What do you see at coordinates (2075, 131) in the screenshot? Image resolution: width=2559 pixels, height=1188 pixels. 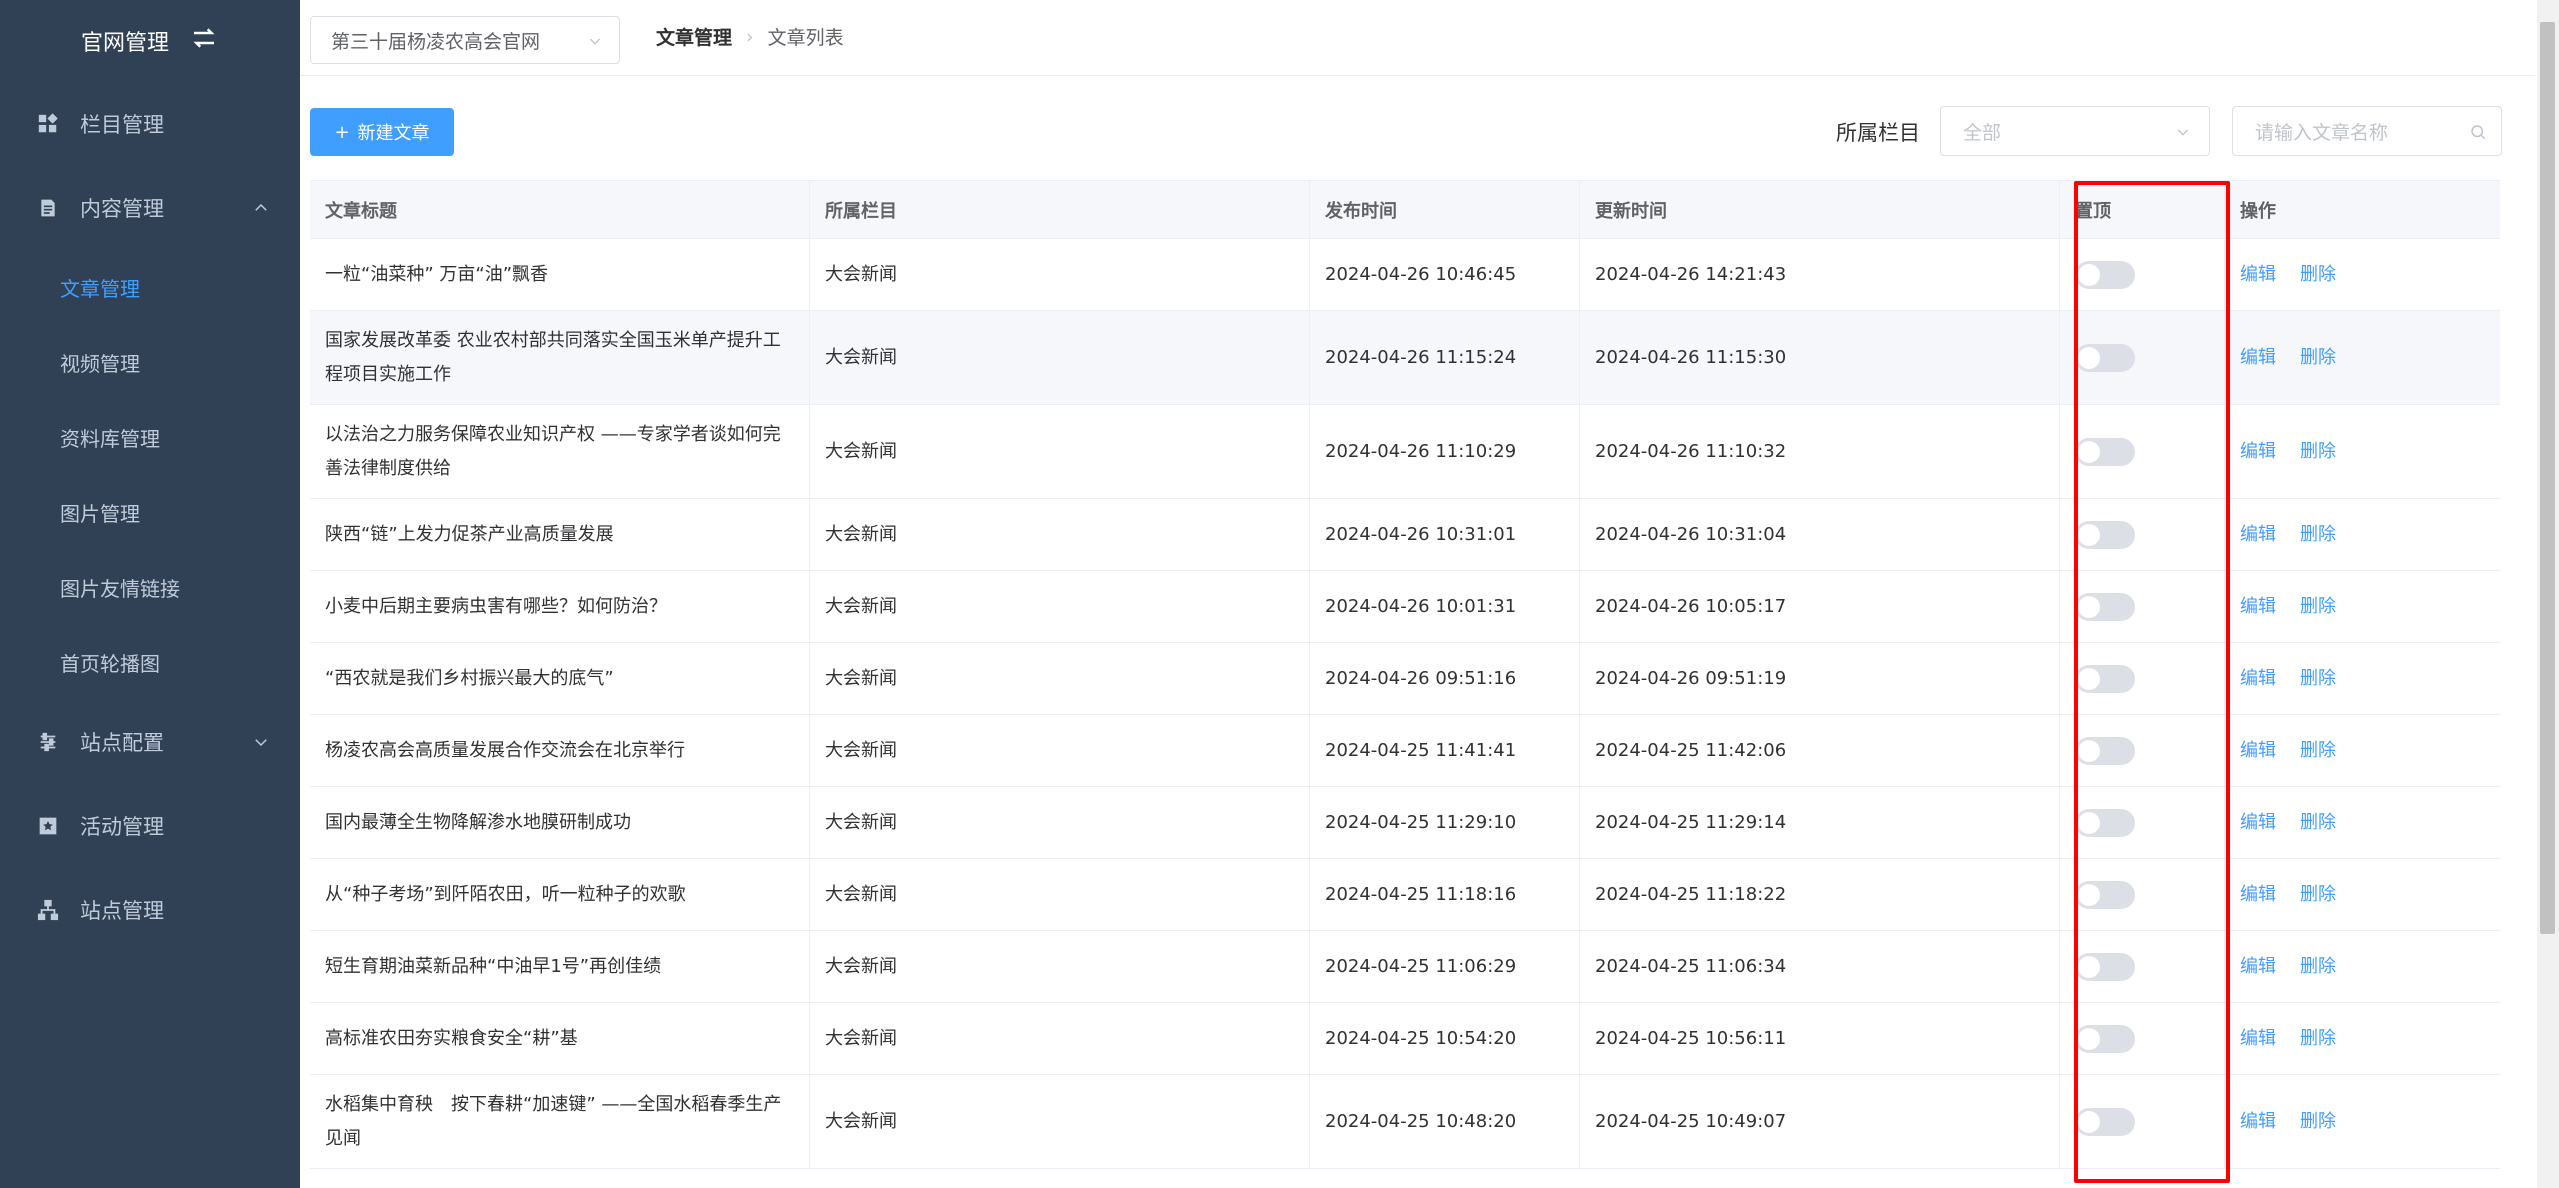 I see `category-select: 全部` at bounding box center [2075, 131].